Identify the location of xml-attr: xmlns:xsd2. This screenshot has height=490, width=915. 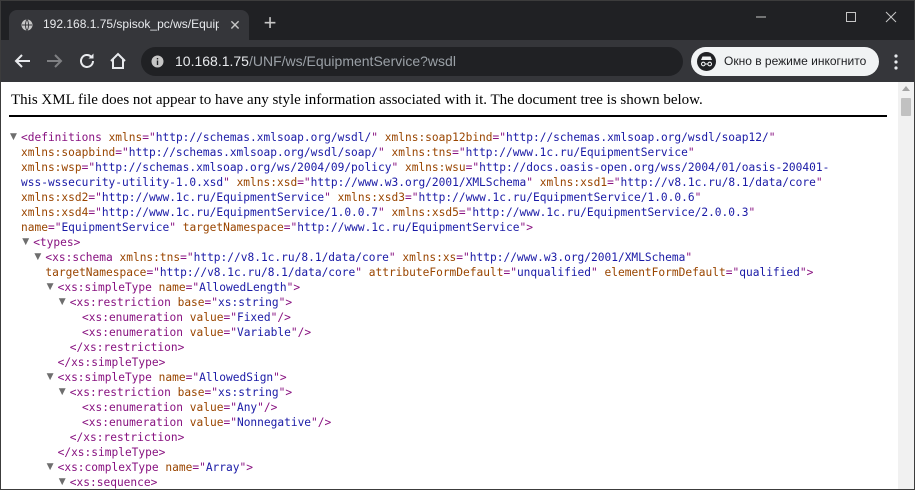
(55, 197).